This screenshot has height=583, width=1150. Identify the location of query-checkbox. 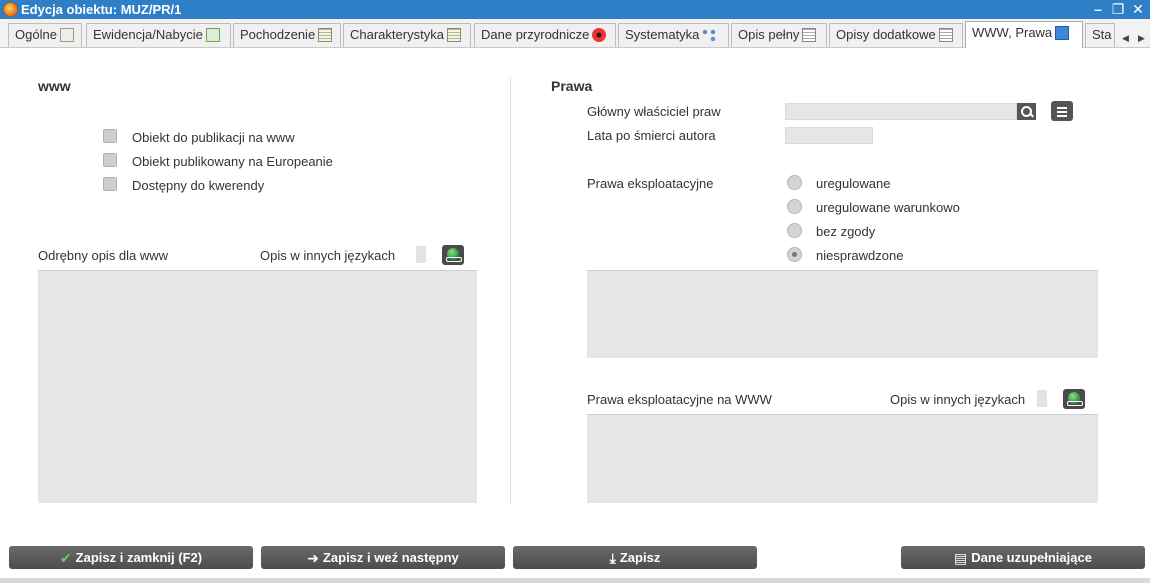
(110, 184).